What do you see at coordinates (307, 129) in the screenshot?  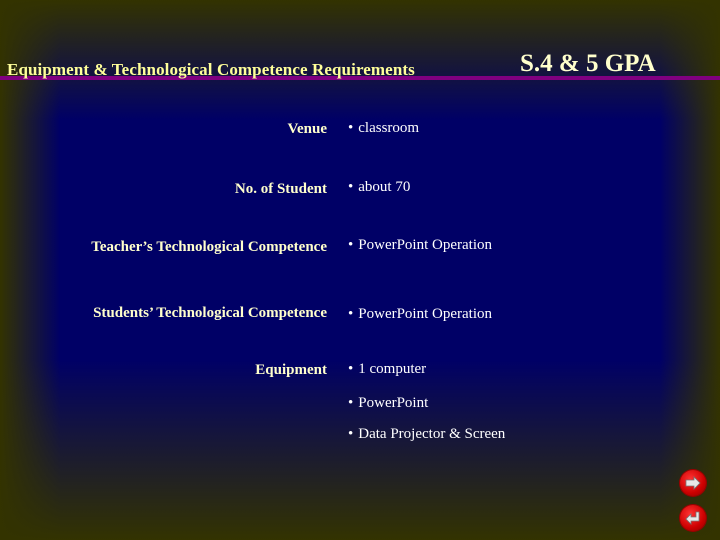 I see `row-label: Venue` at bounding box center [307, 129].